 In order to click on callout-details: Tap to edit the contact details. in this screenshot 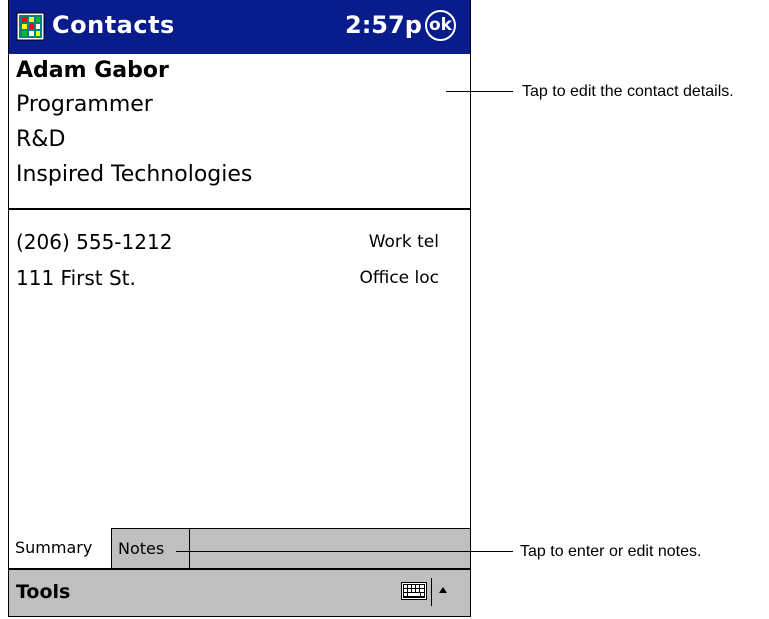, I will do `click(628, 91)`.